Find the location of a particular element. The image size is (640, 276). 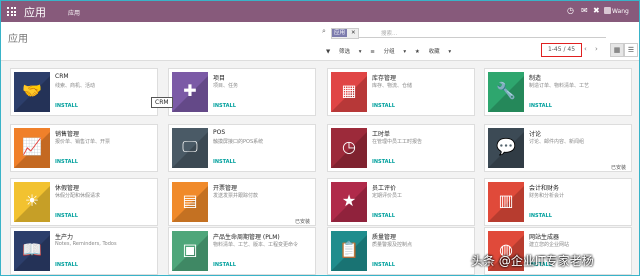

list-view-icon: ☰ is located at coordinates (631, 50).